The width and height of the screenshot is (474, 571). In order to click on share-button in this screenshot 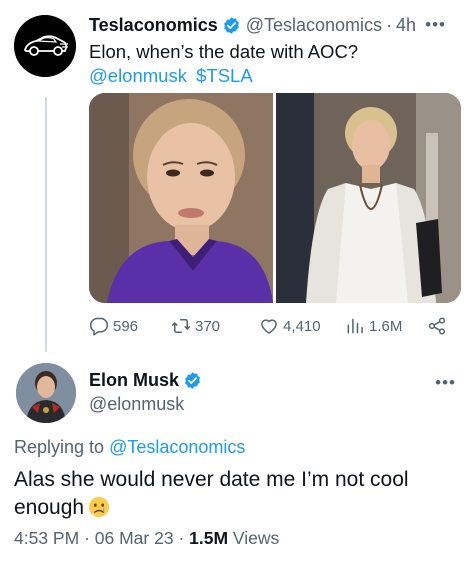, I will do `click(437, 326)`.